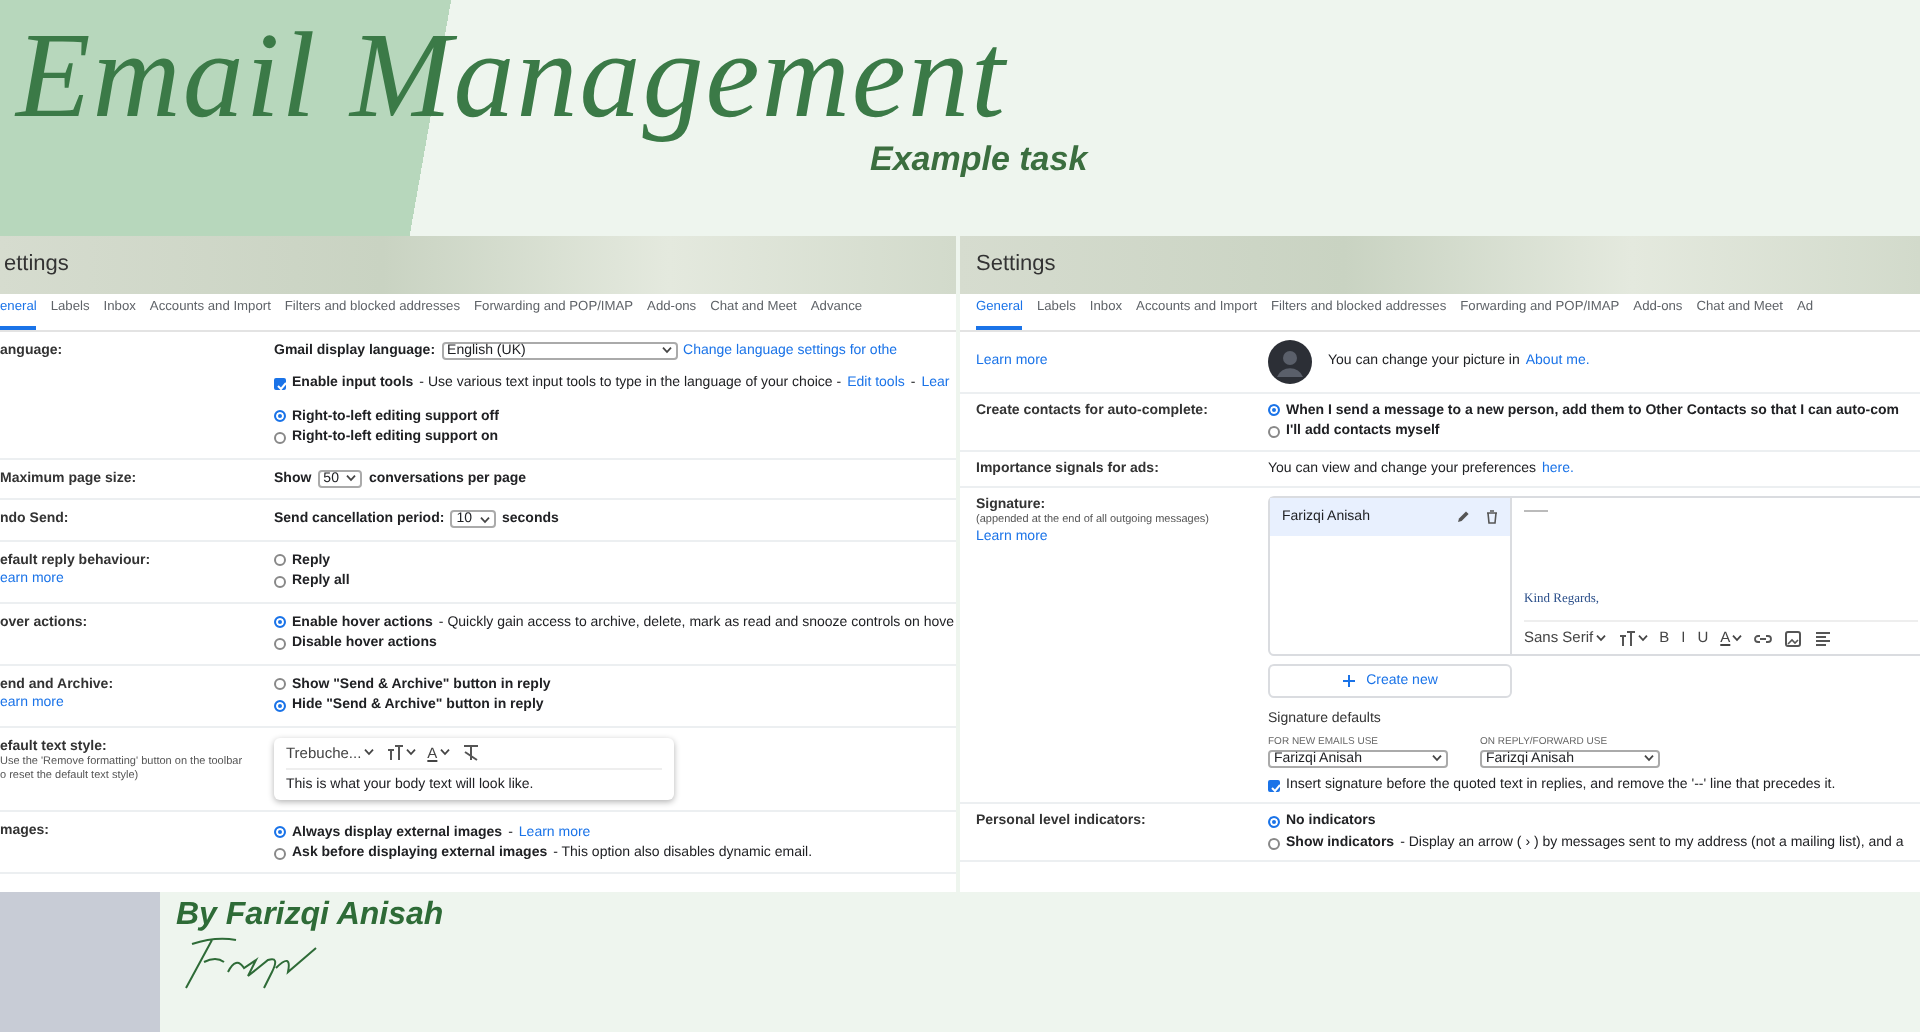 The height and width of the screenshot is (1032, 1920). I want to click on panel-title: ettings, so click(36, 265).